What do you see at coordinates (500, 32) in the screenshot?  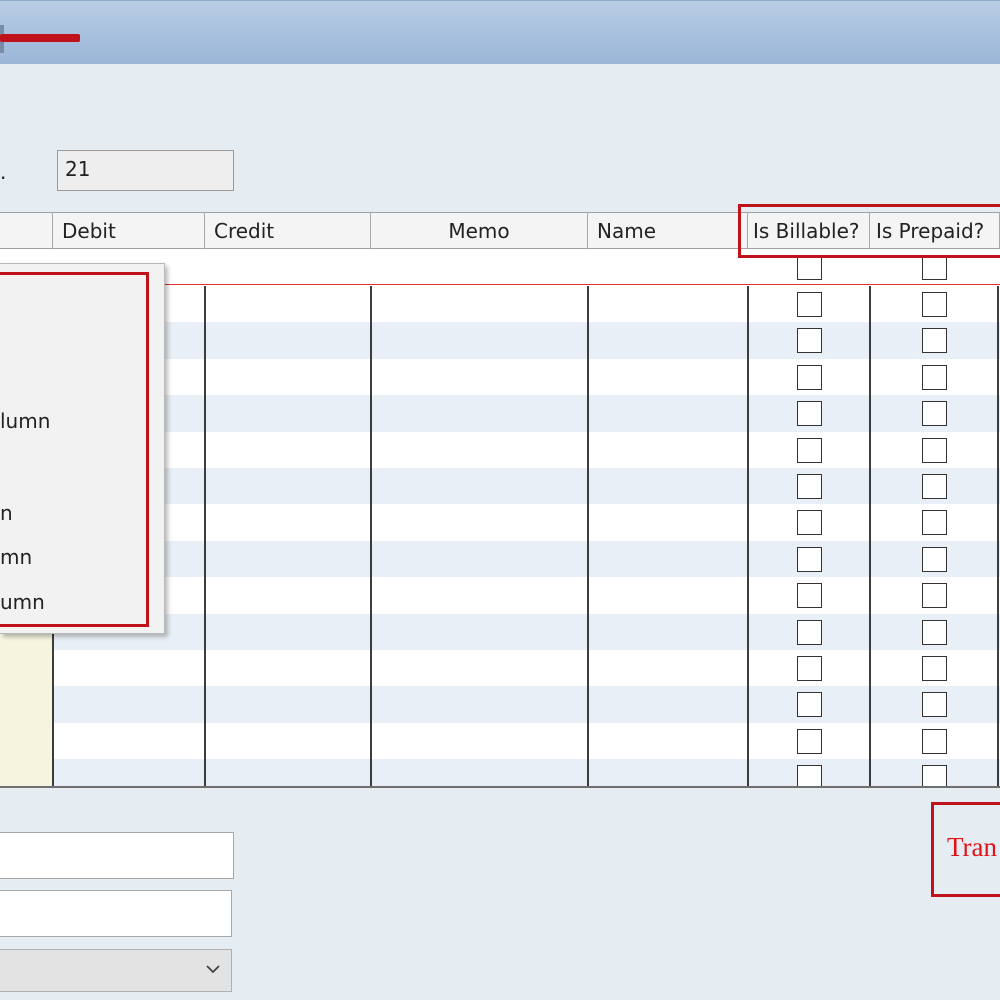 I see `window-title-bar` at bounding box center [500, 32].